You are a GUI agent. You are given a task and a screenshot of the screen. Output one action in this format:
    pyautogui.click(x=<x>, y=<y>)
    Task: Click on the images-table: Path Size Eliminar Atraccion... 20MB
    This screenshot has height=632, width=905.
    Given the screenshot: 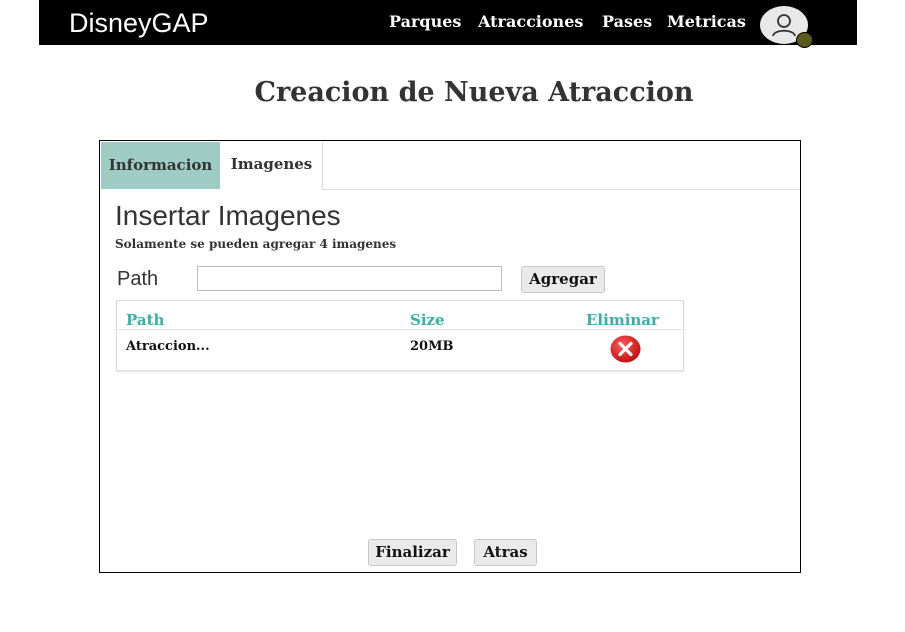 What is the action you would take?
    pyautogui.click(x=400, y=335)
    